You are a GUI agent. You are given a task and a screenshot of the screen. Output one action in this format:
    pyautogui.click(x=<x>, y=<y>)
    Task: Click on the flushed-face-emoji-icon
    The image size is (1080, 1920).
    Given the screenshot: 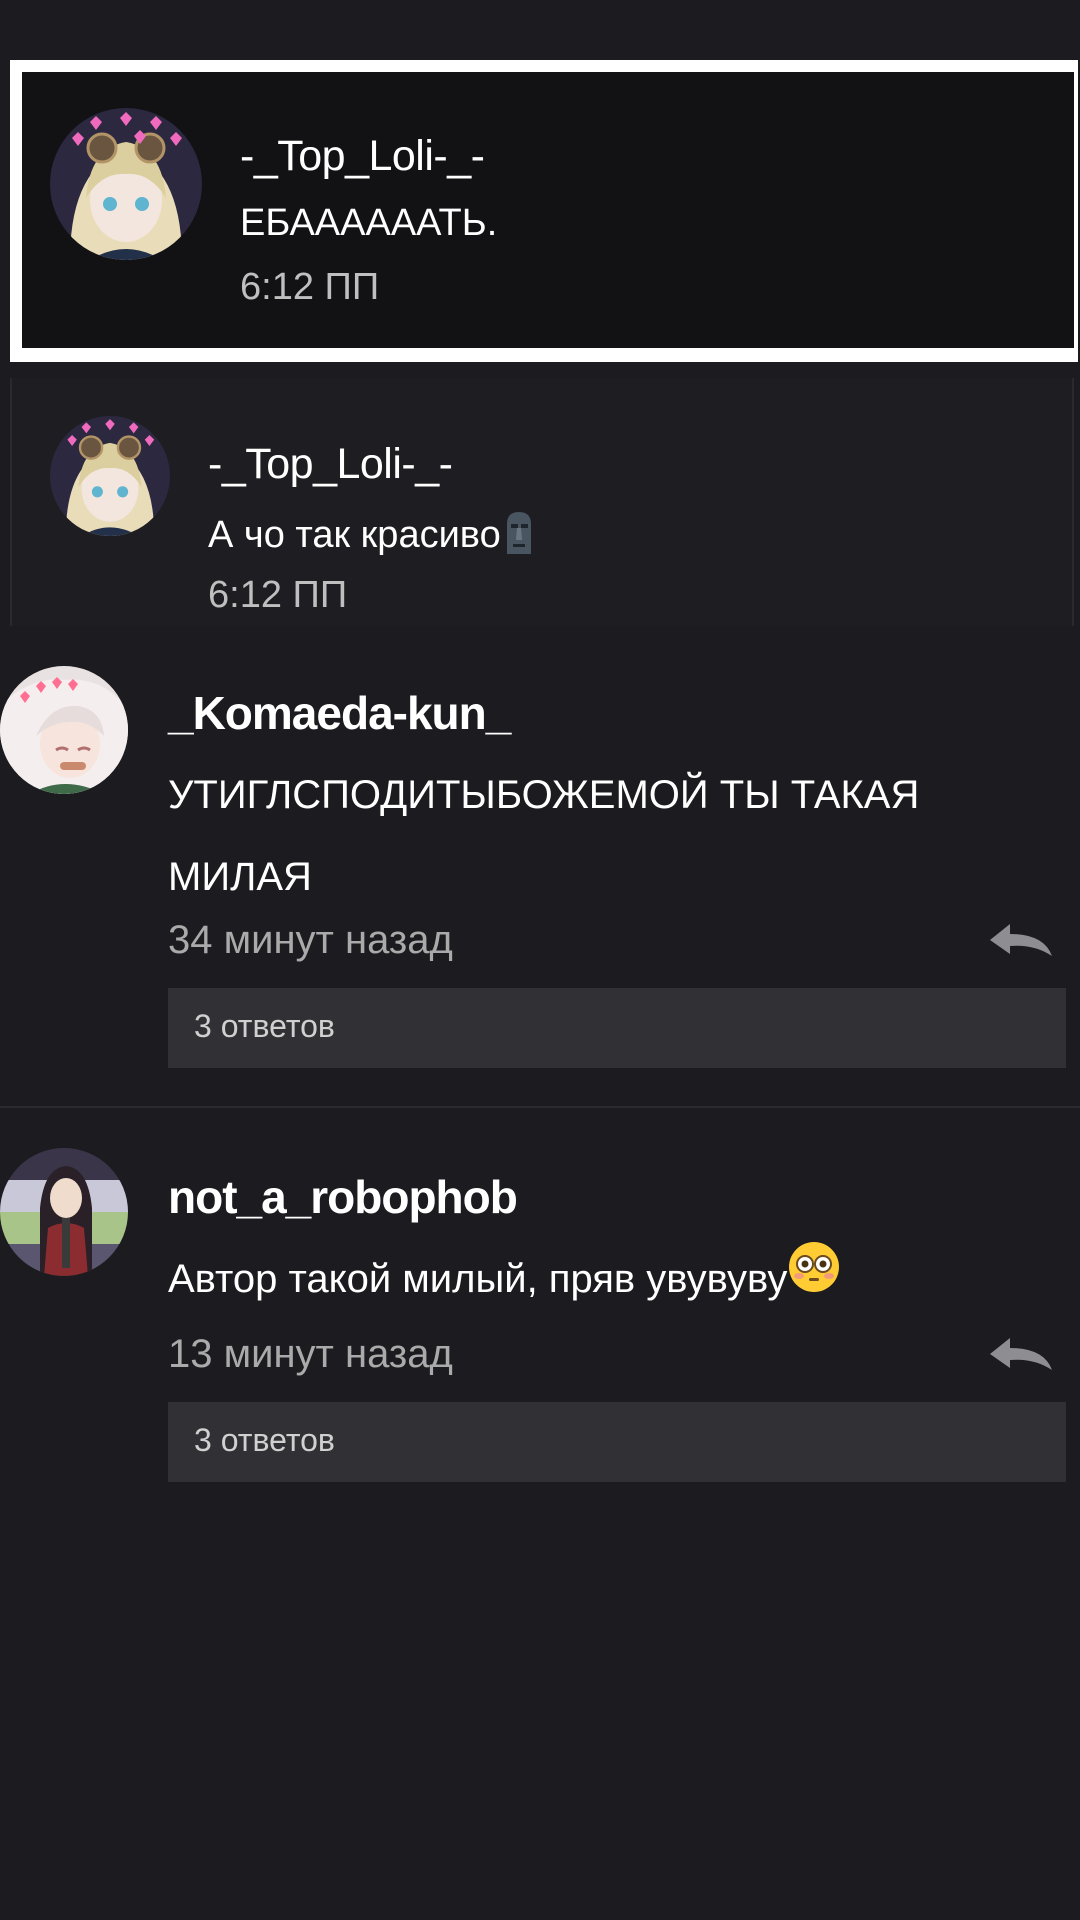 What is the action you would take?
    pyautogui.click(x=814, y=1281)
    